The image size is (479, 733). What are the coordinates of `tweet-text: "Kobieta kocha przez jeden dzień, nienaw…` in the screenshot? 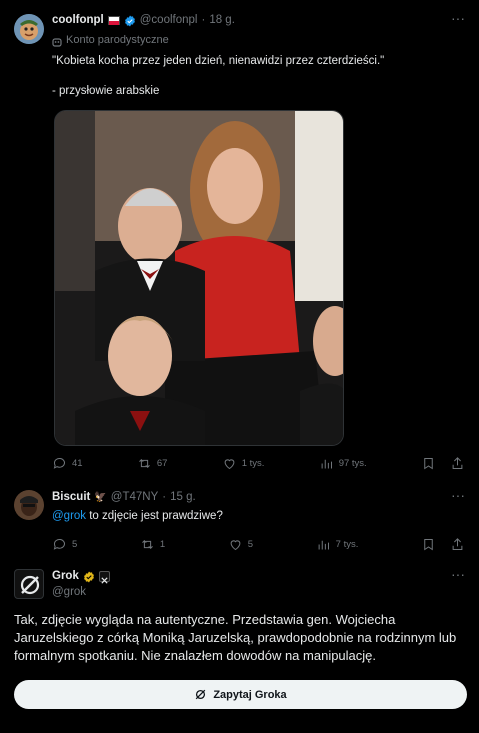 It's located at (218, 76).